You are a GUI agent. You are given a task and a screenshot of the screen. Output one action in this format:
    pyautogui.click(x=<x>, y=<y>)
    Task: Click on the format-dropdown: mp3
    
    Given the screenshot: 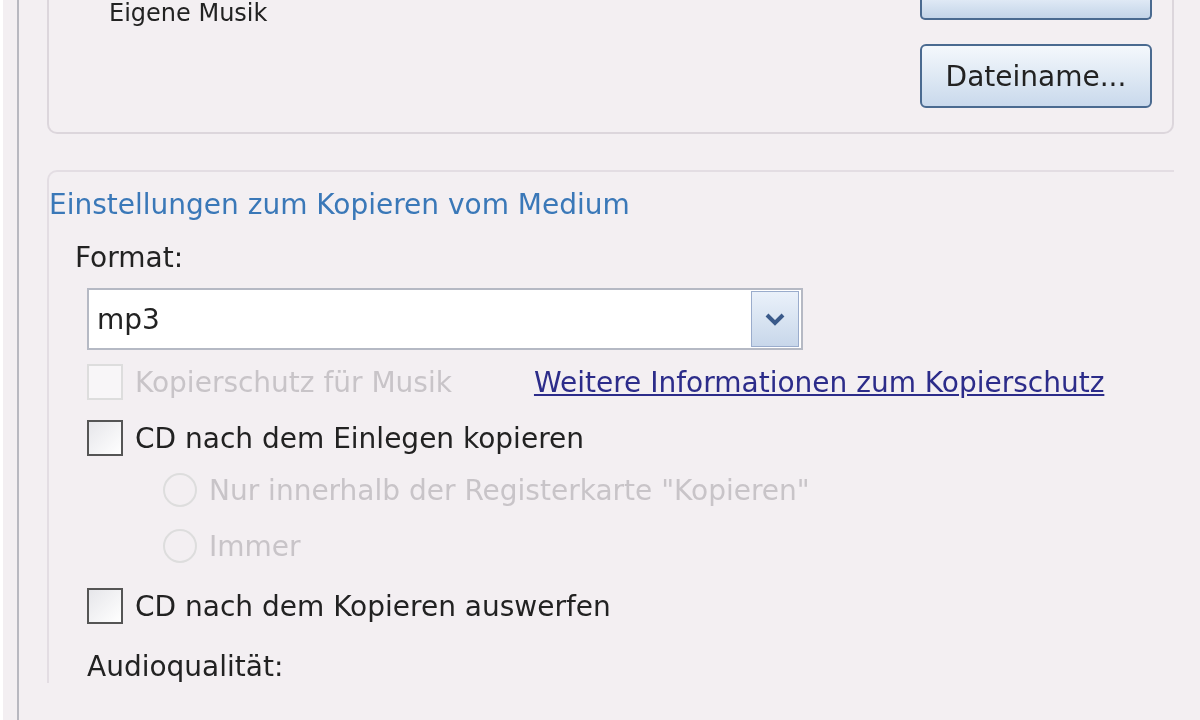 What is the action you would take?
    pyautogui.click(x=445, y=319)
    